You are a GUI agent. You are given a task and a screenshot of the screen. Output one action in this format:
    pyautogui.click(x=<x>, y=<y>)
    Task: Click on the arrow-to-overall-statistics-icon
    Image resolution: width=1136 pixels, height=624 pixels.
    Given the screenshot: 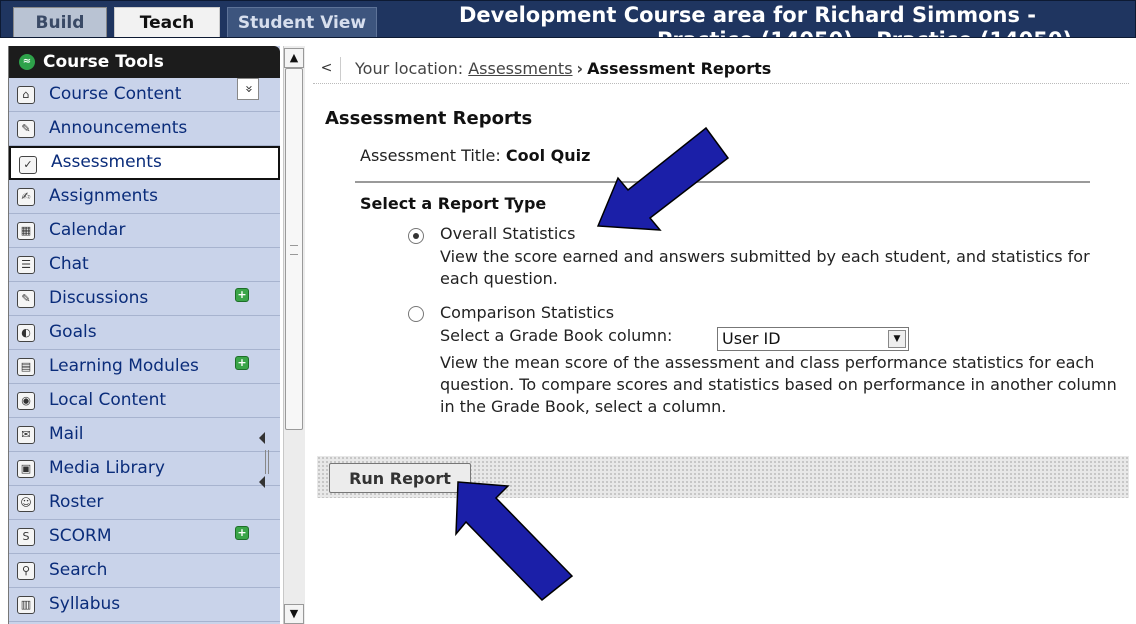 What is the action you would take?
    pyautogui.click(x=663, y=178)
    